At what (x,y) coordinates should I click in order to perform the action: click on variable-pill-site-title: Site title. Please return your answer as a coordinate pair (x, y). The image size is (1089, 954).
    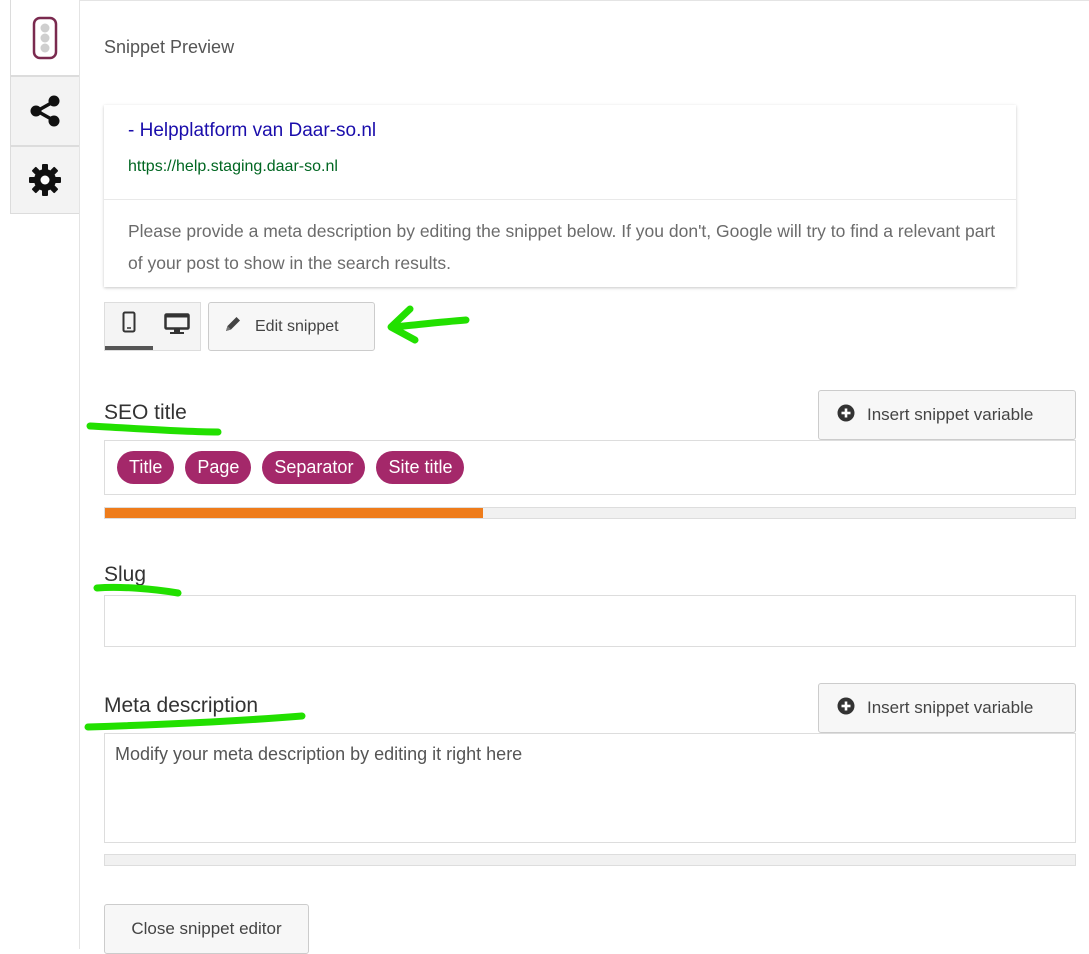
    Looking at the image, I should click on (420, 467).